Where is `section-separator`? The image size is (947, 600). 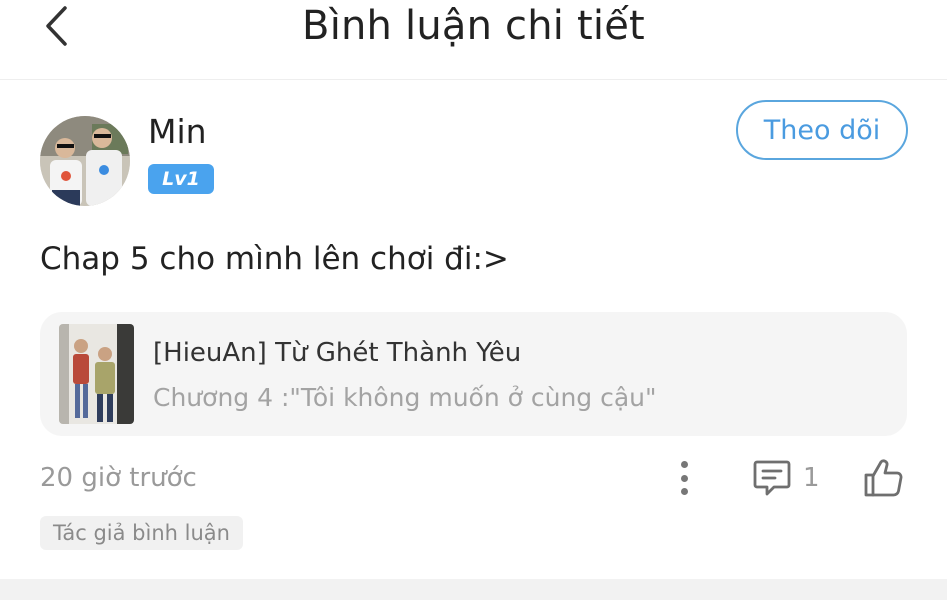 section-separator is located at coordinates (473, 589).